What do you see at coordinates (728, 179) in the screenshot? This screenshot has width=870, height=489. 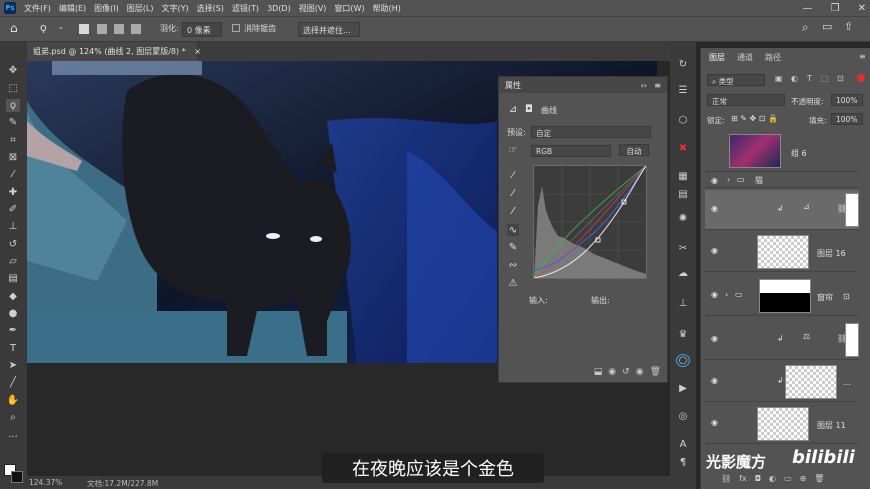 I see `chevron-down-icon: ›` at bounding box center [728, 179].